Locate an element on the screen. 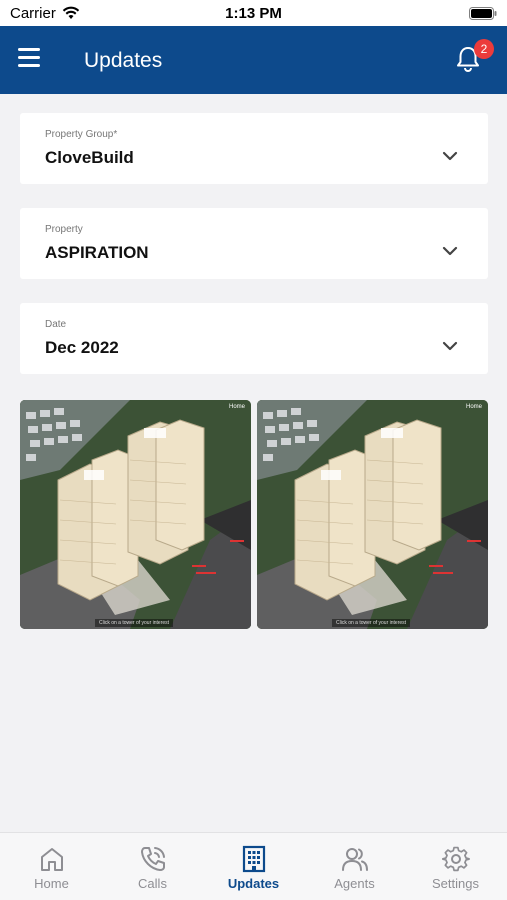 The height and width of the screenshot is (900, 507). tab-calls: Calls is located at coordinates (152, 866).